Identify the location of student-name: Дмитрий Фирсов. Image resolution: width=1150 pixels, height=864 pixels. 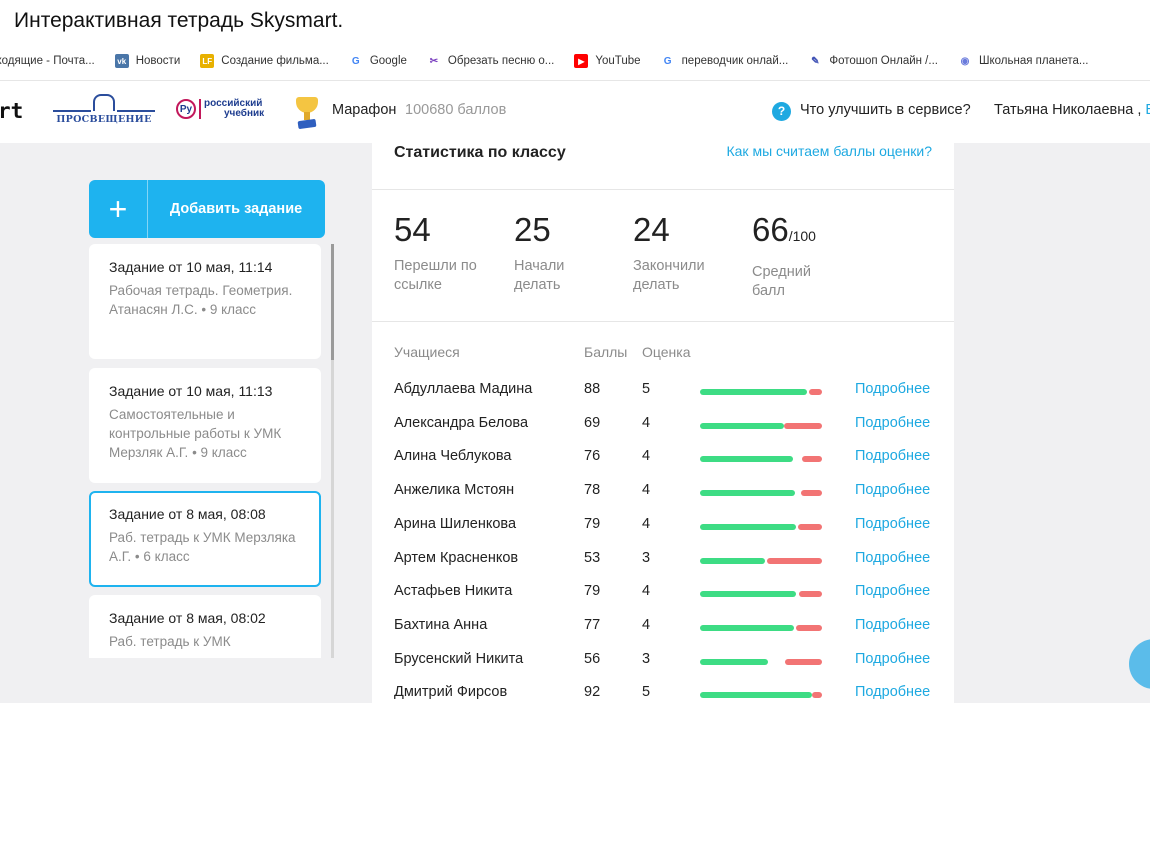
(451, 692).